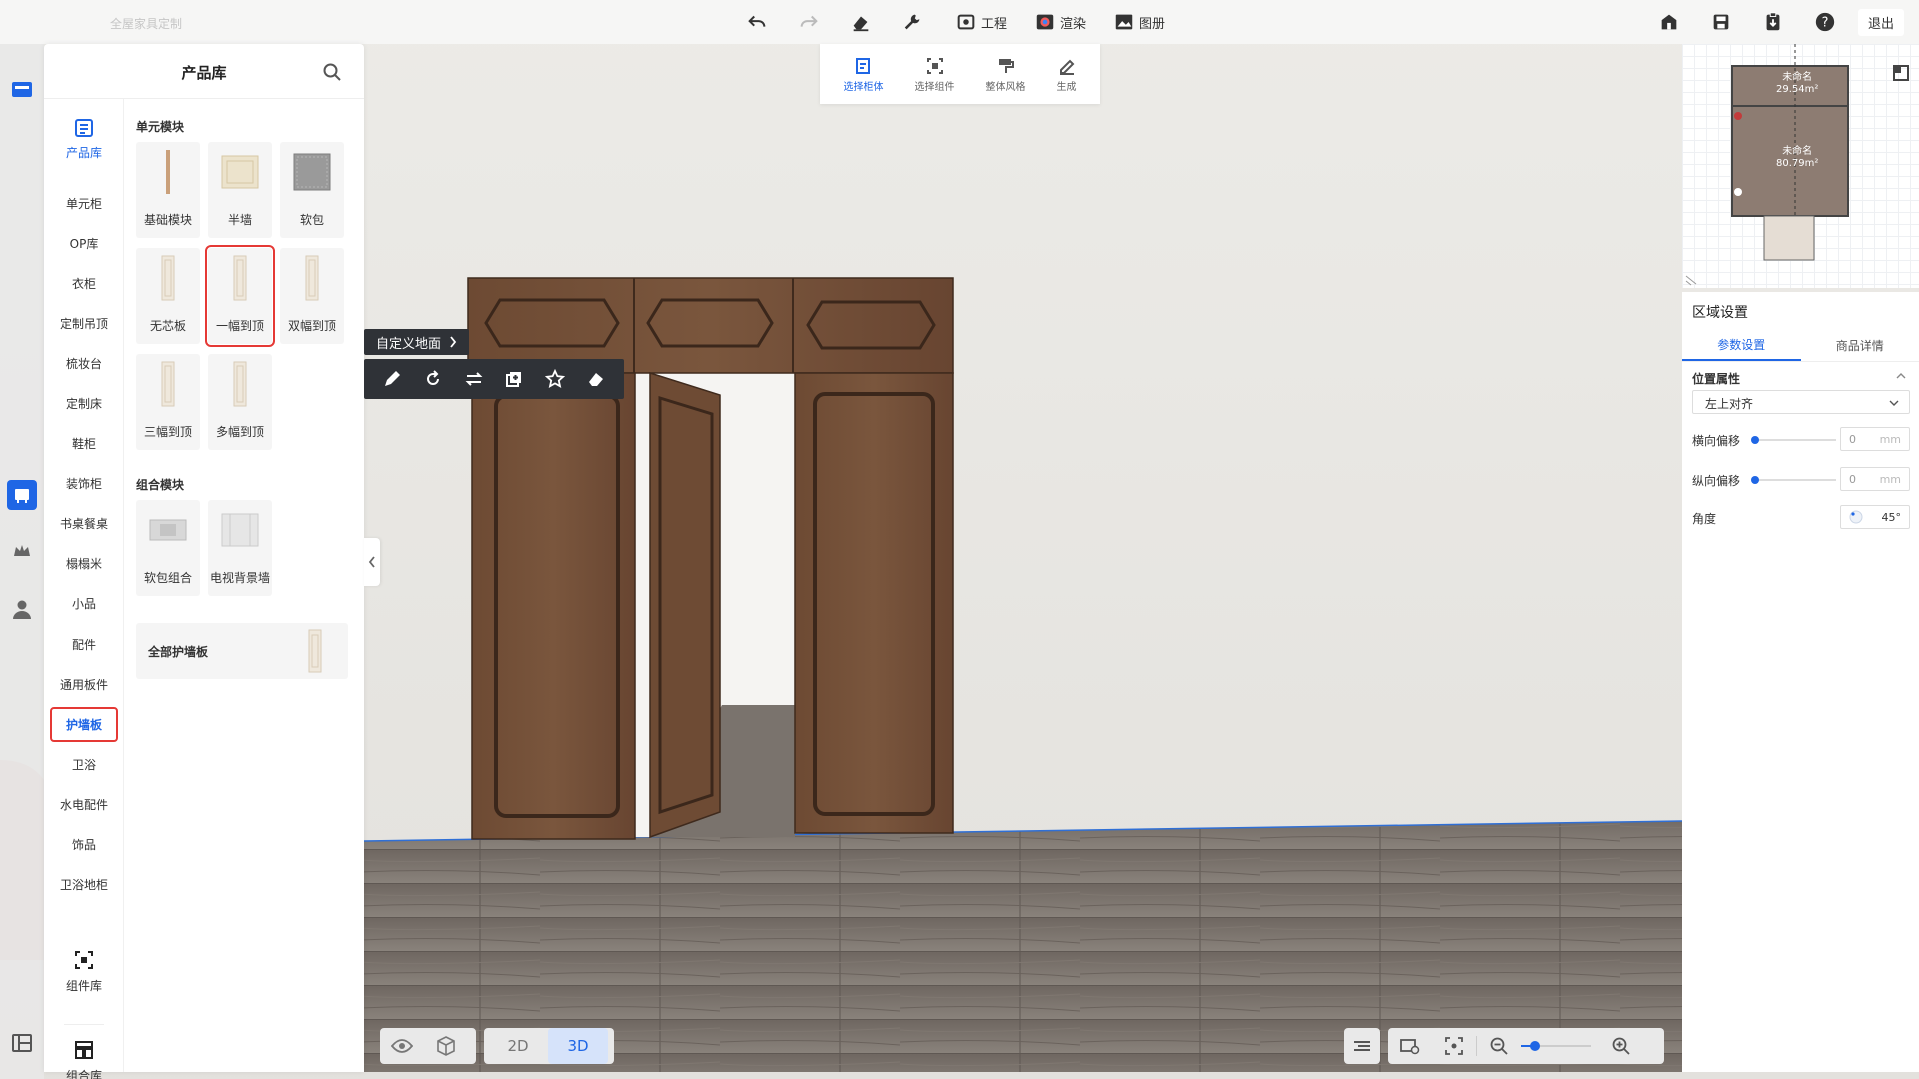 Image resolution: width=1919 pixels, height=1079 pixels. Describe the element at coordinates (84, 1059) in the screenshot. I see `category-combination-library: 组合库` at that location.